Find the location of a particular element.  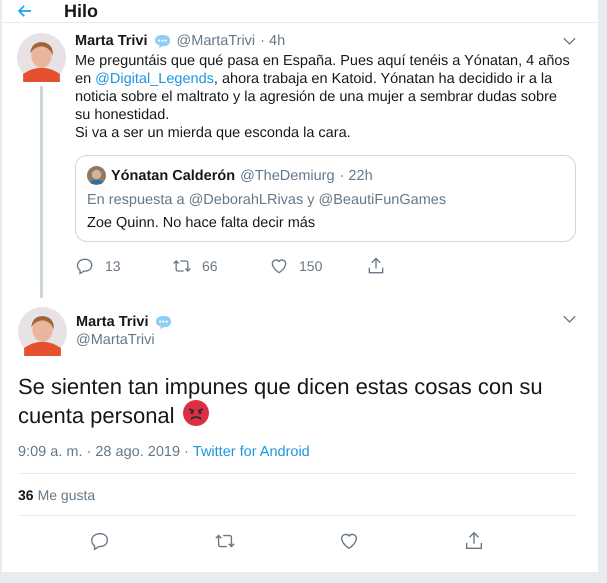

action-count: 13 is located at coordinates (113, 266).